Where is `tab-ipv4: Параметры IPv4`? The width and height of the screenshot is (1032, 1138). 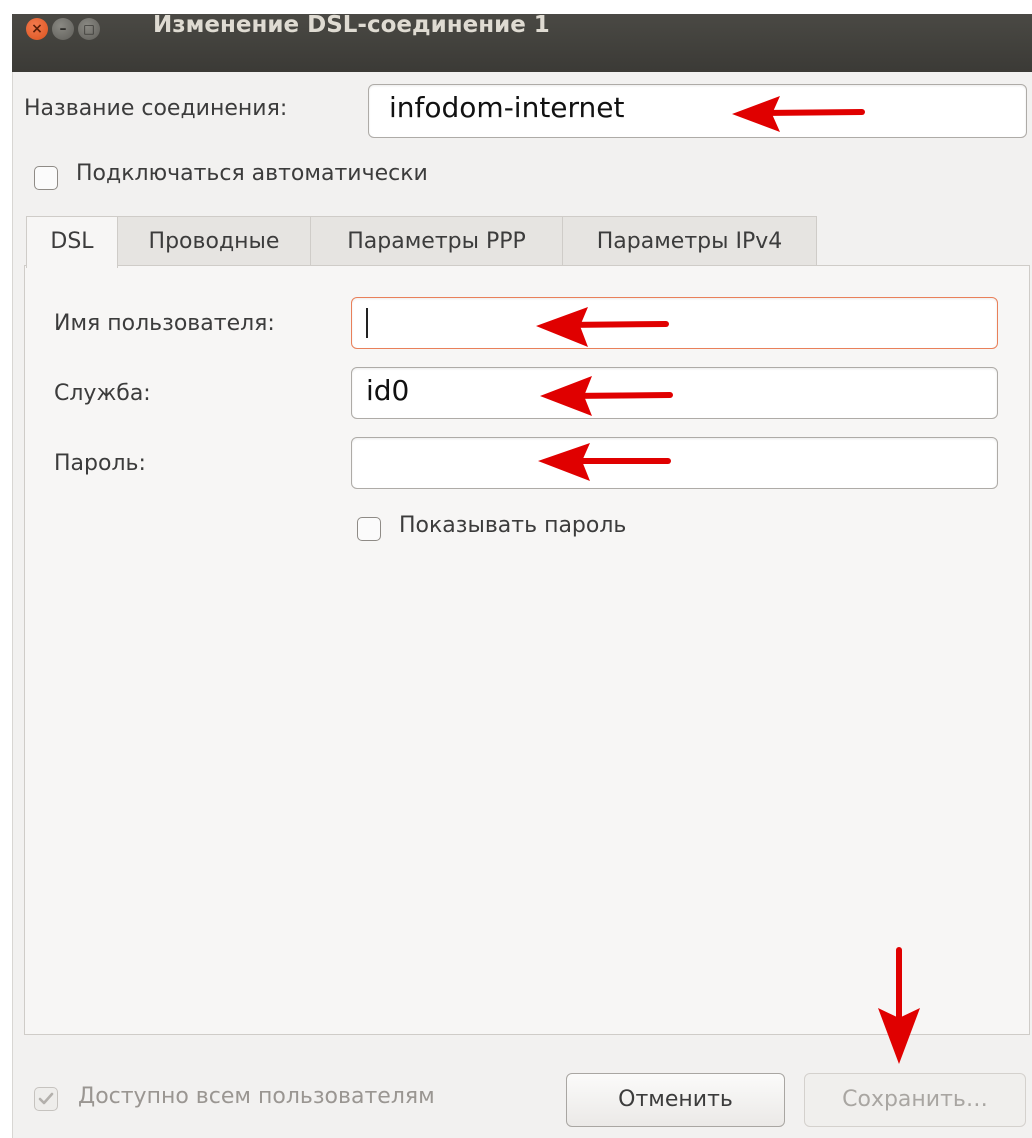
tab-ipv4: Параметры IPv4 is located at coordinates (689, 241).